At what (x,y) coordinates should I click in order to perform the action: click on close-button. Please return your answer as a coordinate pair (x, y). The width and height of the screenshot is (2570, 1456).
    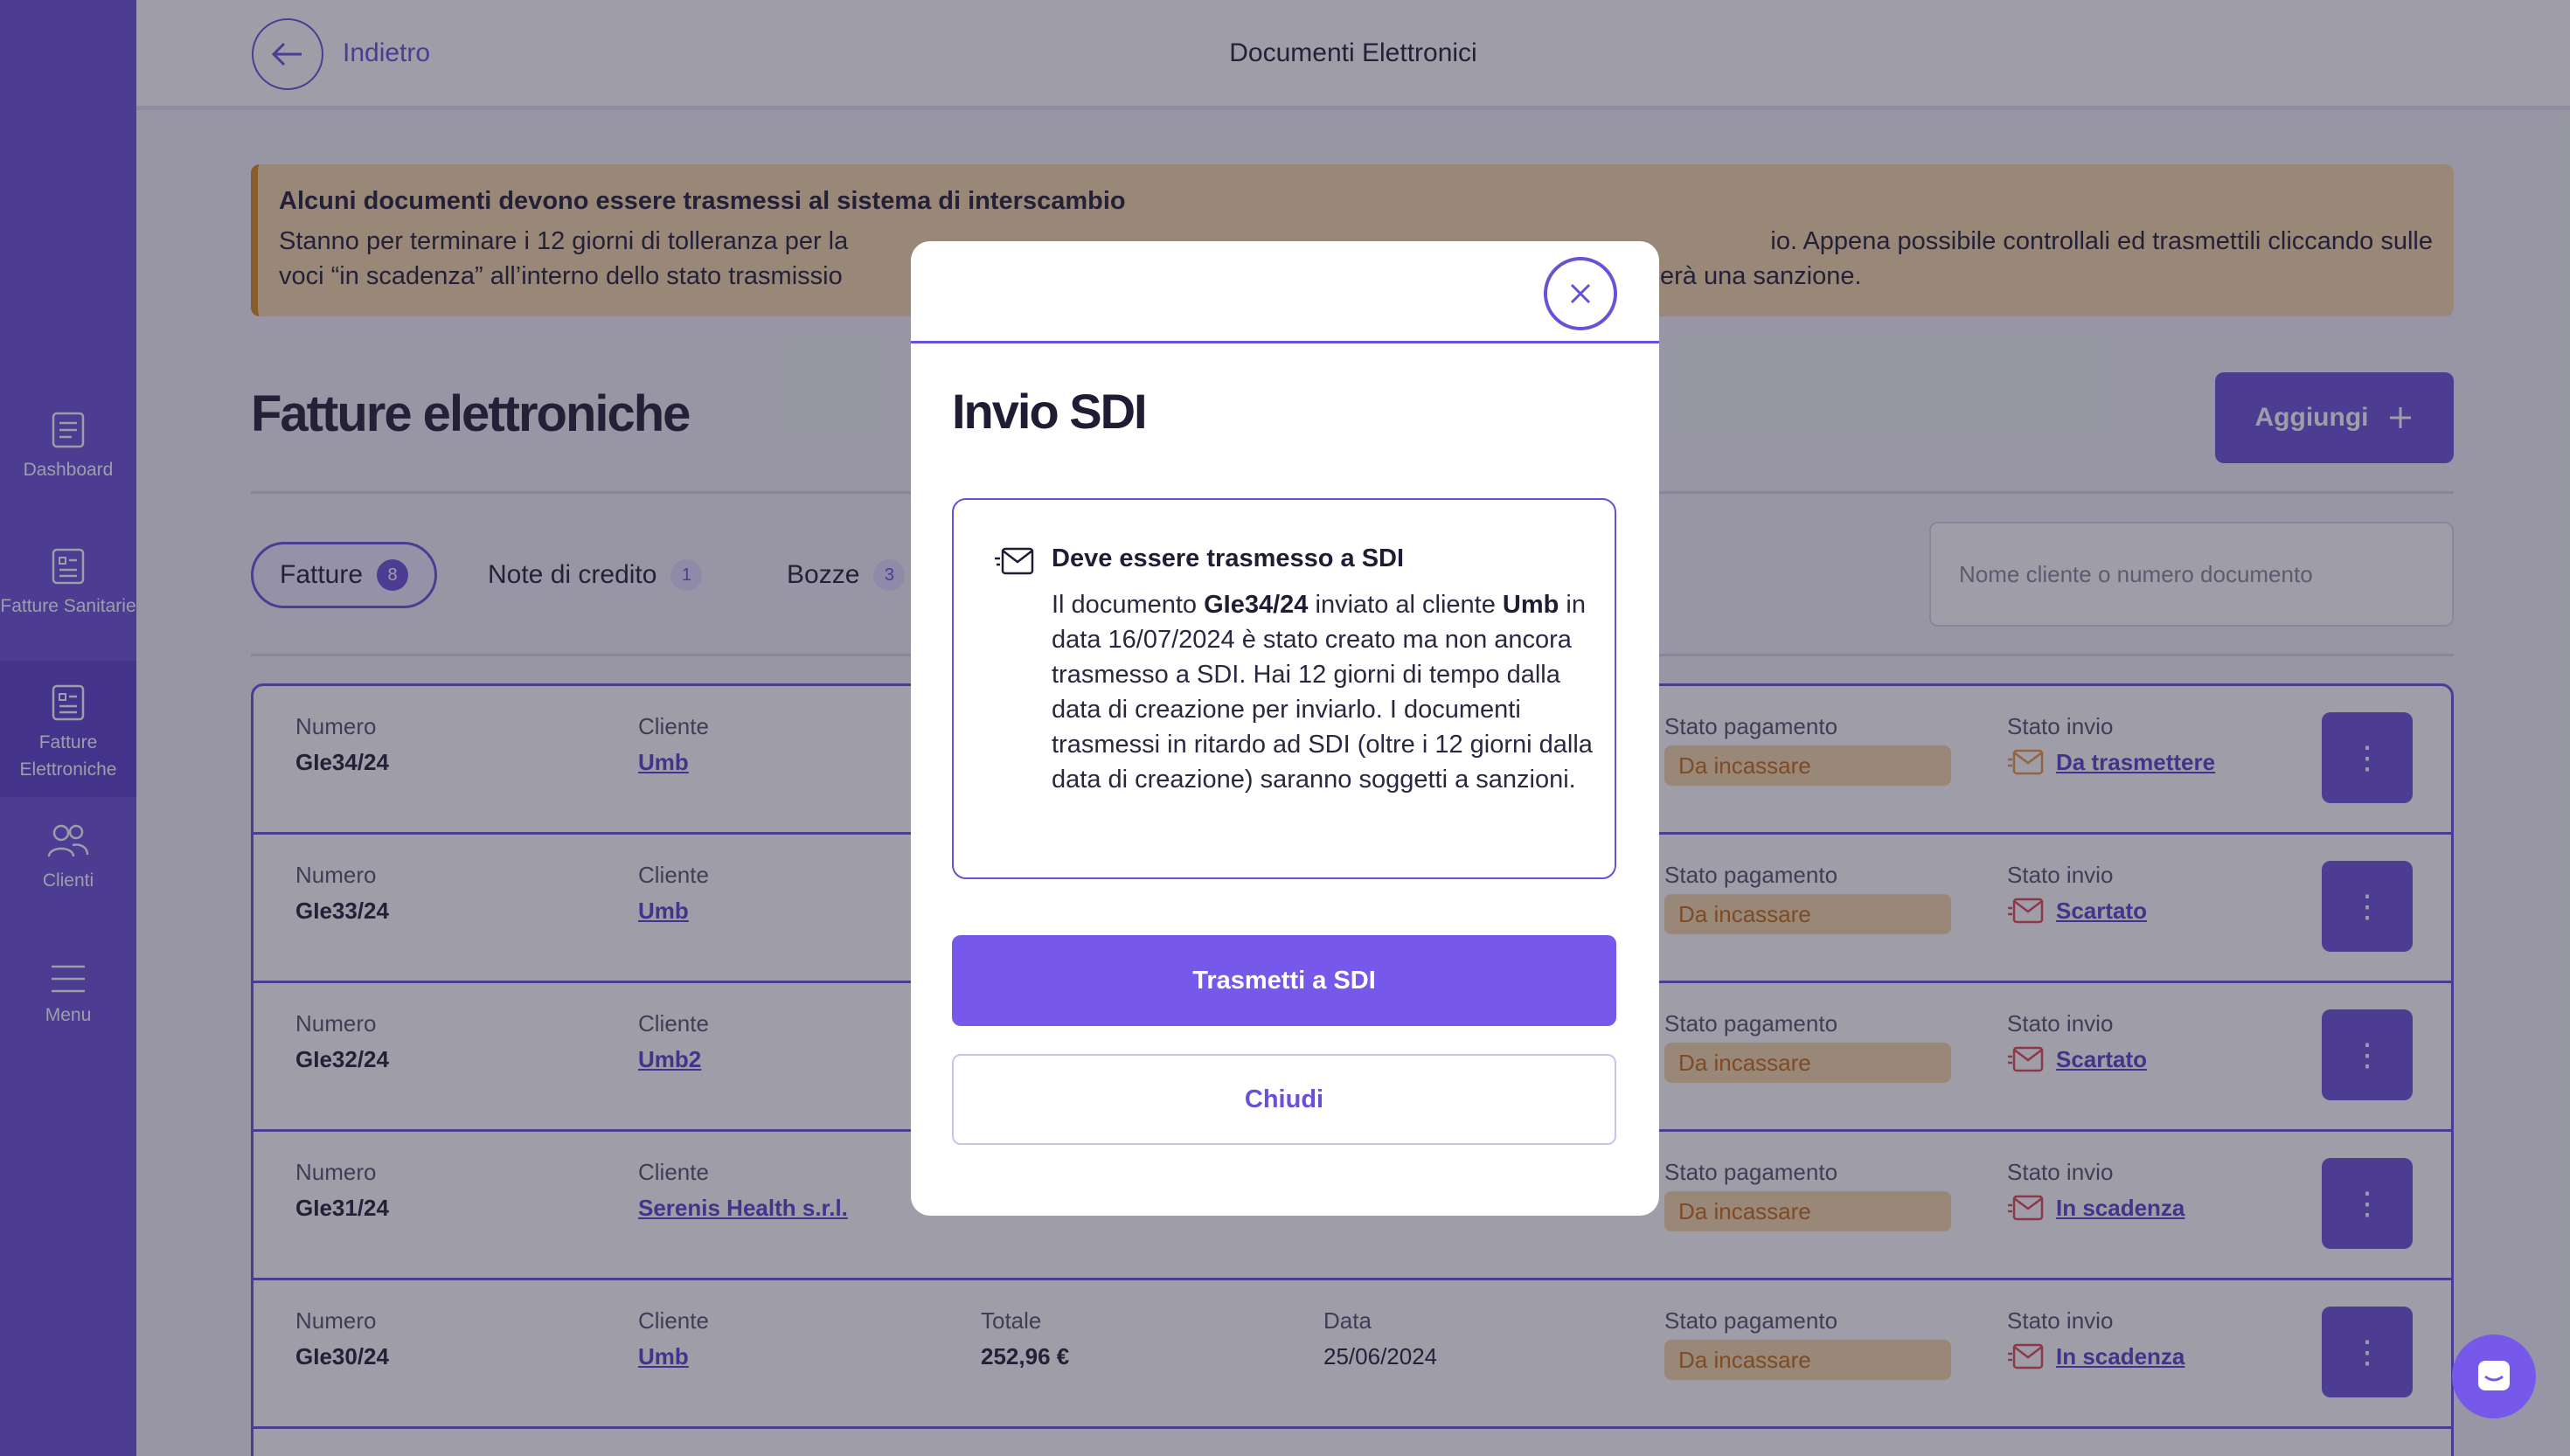
    Looking at the image, I should click on (1580, 293).